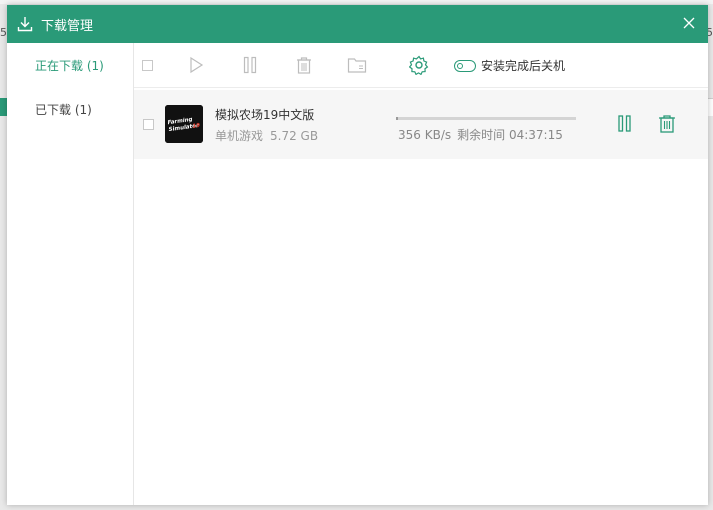 This screenshot has width=713, height=510. Describe the element at coordinates (356, 2) in the screenshot. I see `background-top-edge` at that location.